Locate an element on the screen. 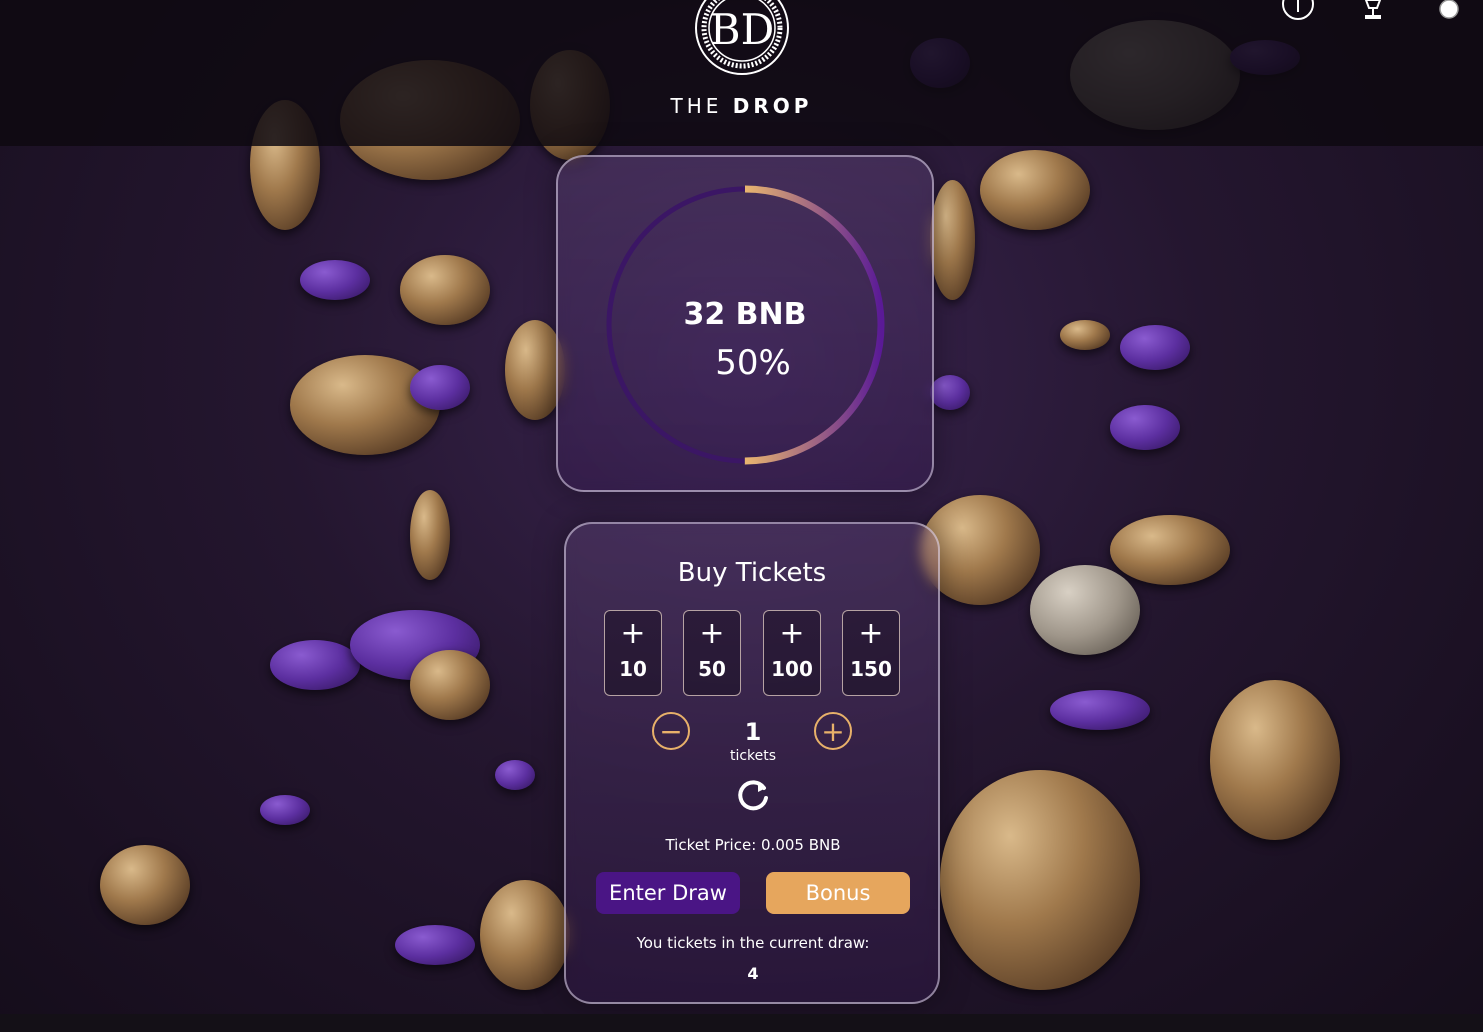 The width and height of the screenshot is (1483, 1032). add-50-button: + 50 is located at coordinates (712, 653).